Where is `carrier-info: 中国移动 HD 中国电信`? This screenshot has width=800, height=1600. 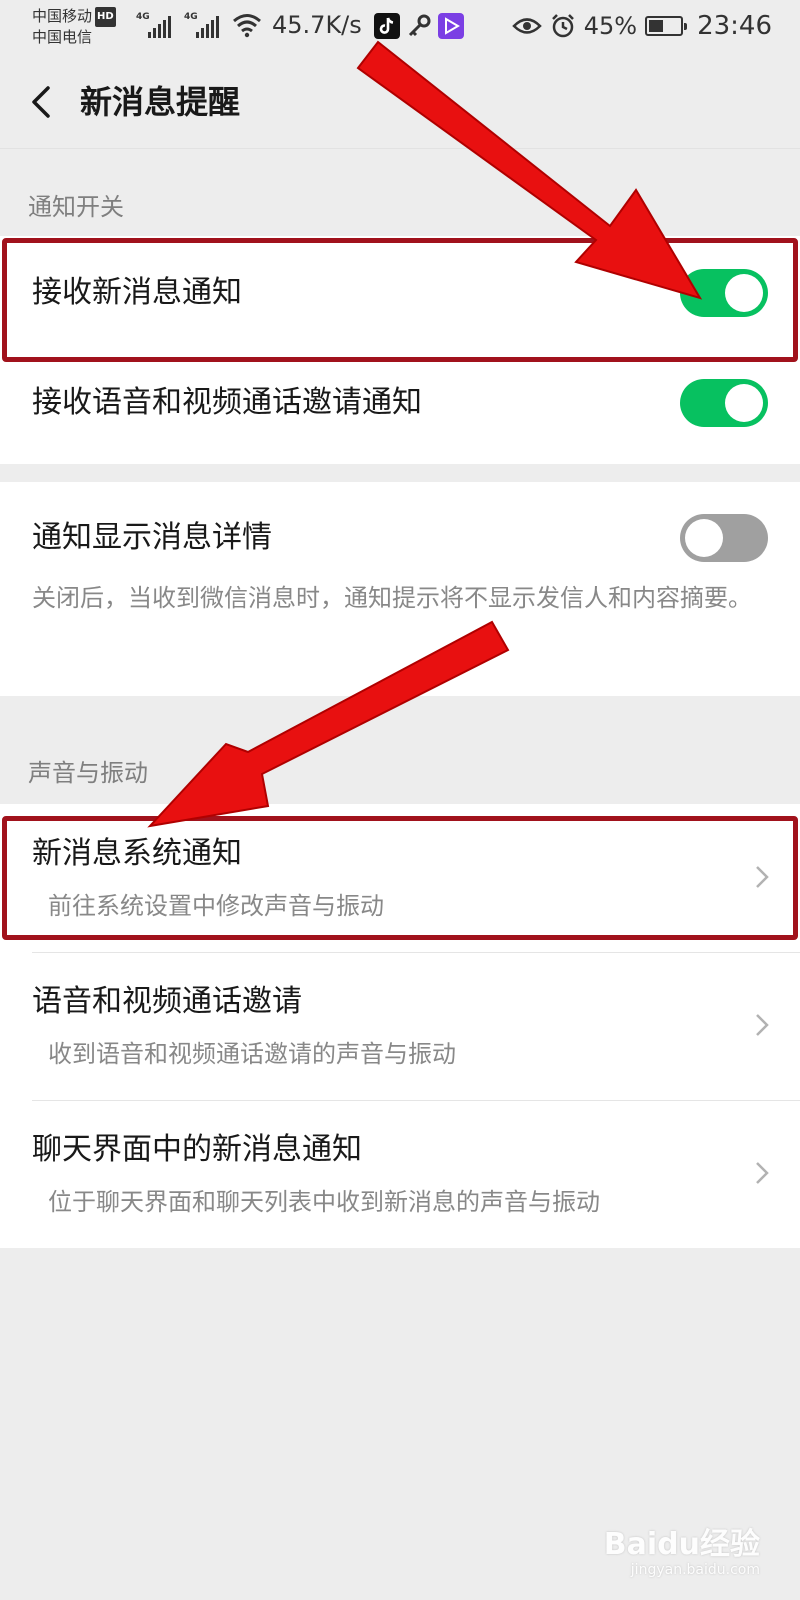 carrier-info: 中国移动 HD 中国电信 is located at coordinates (74, 26).